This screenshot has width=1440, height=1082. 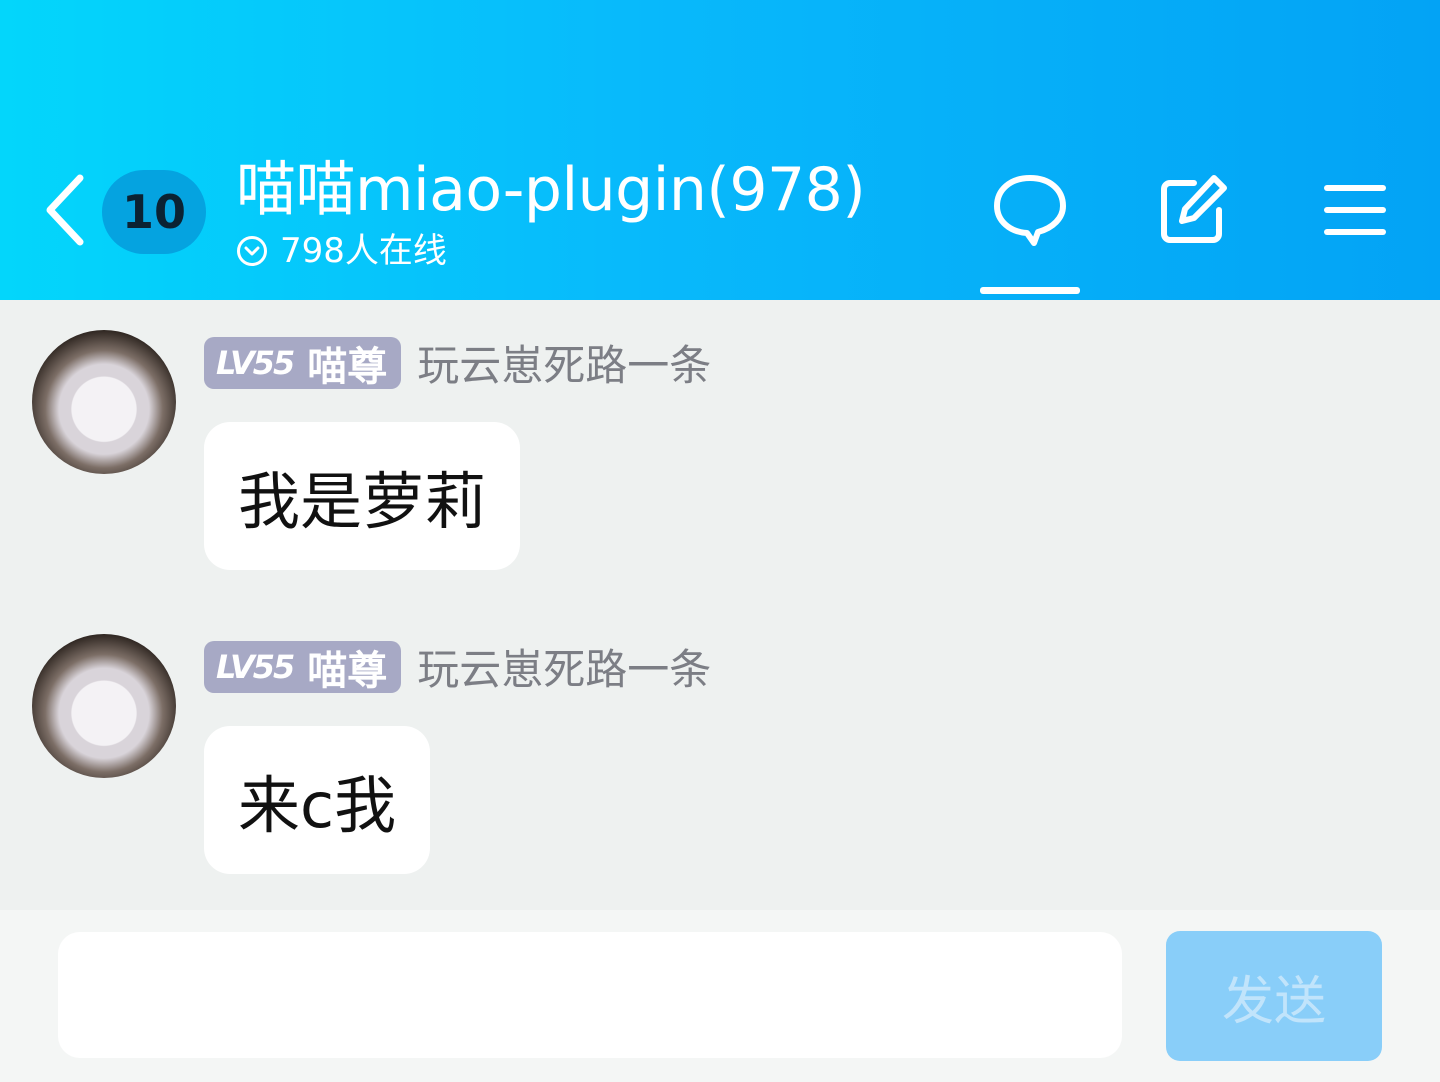 What do you see at coordinates (590, 995) in the screenshot?
I see `message-input` at bounding box center [590, 995].